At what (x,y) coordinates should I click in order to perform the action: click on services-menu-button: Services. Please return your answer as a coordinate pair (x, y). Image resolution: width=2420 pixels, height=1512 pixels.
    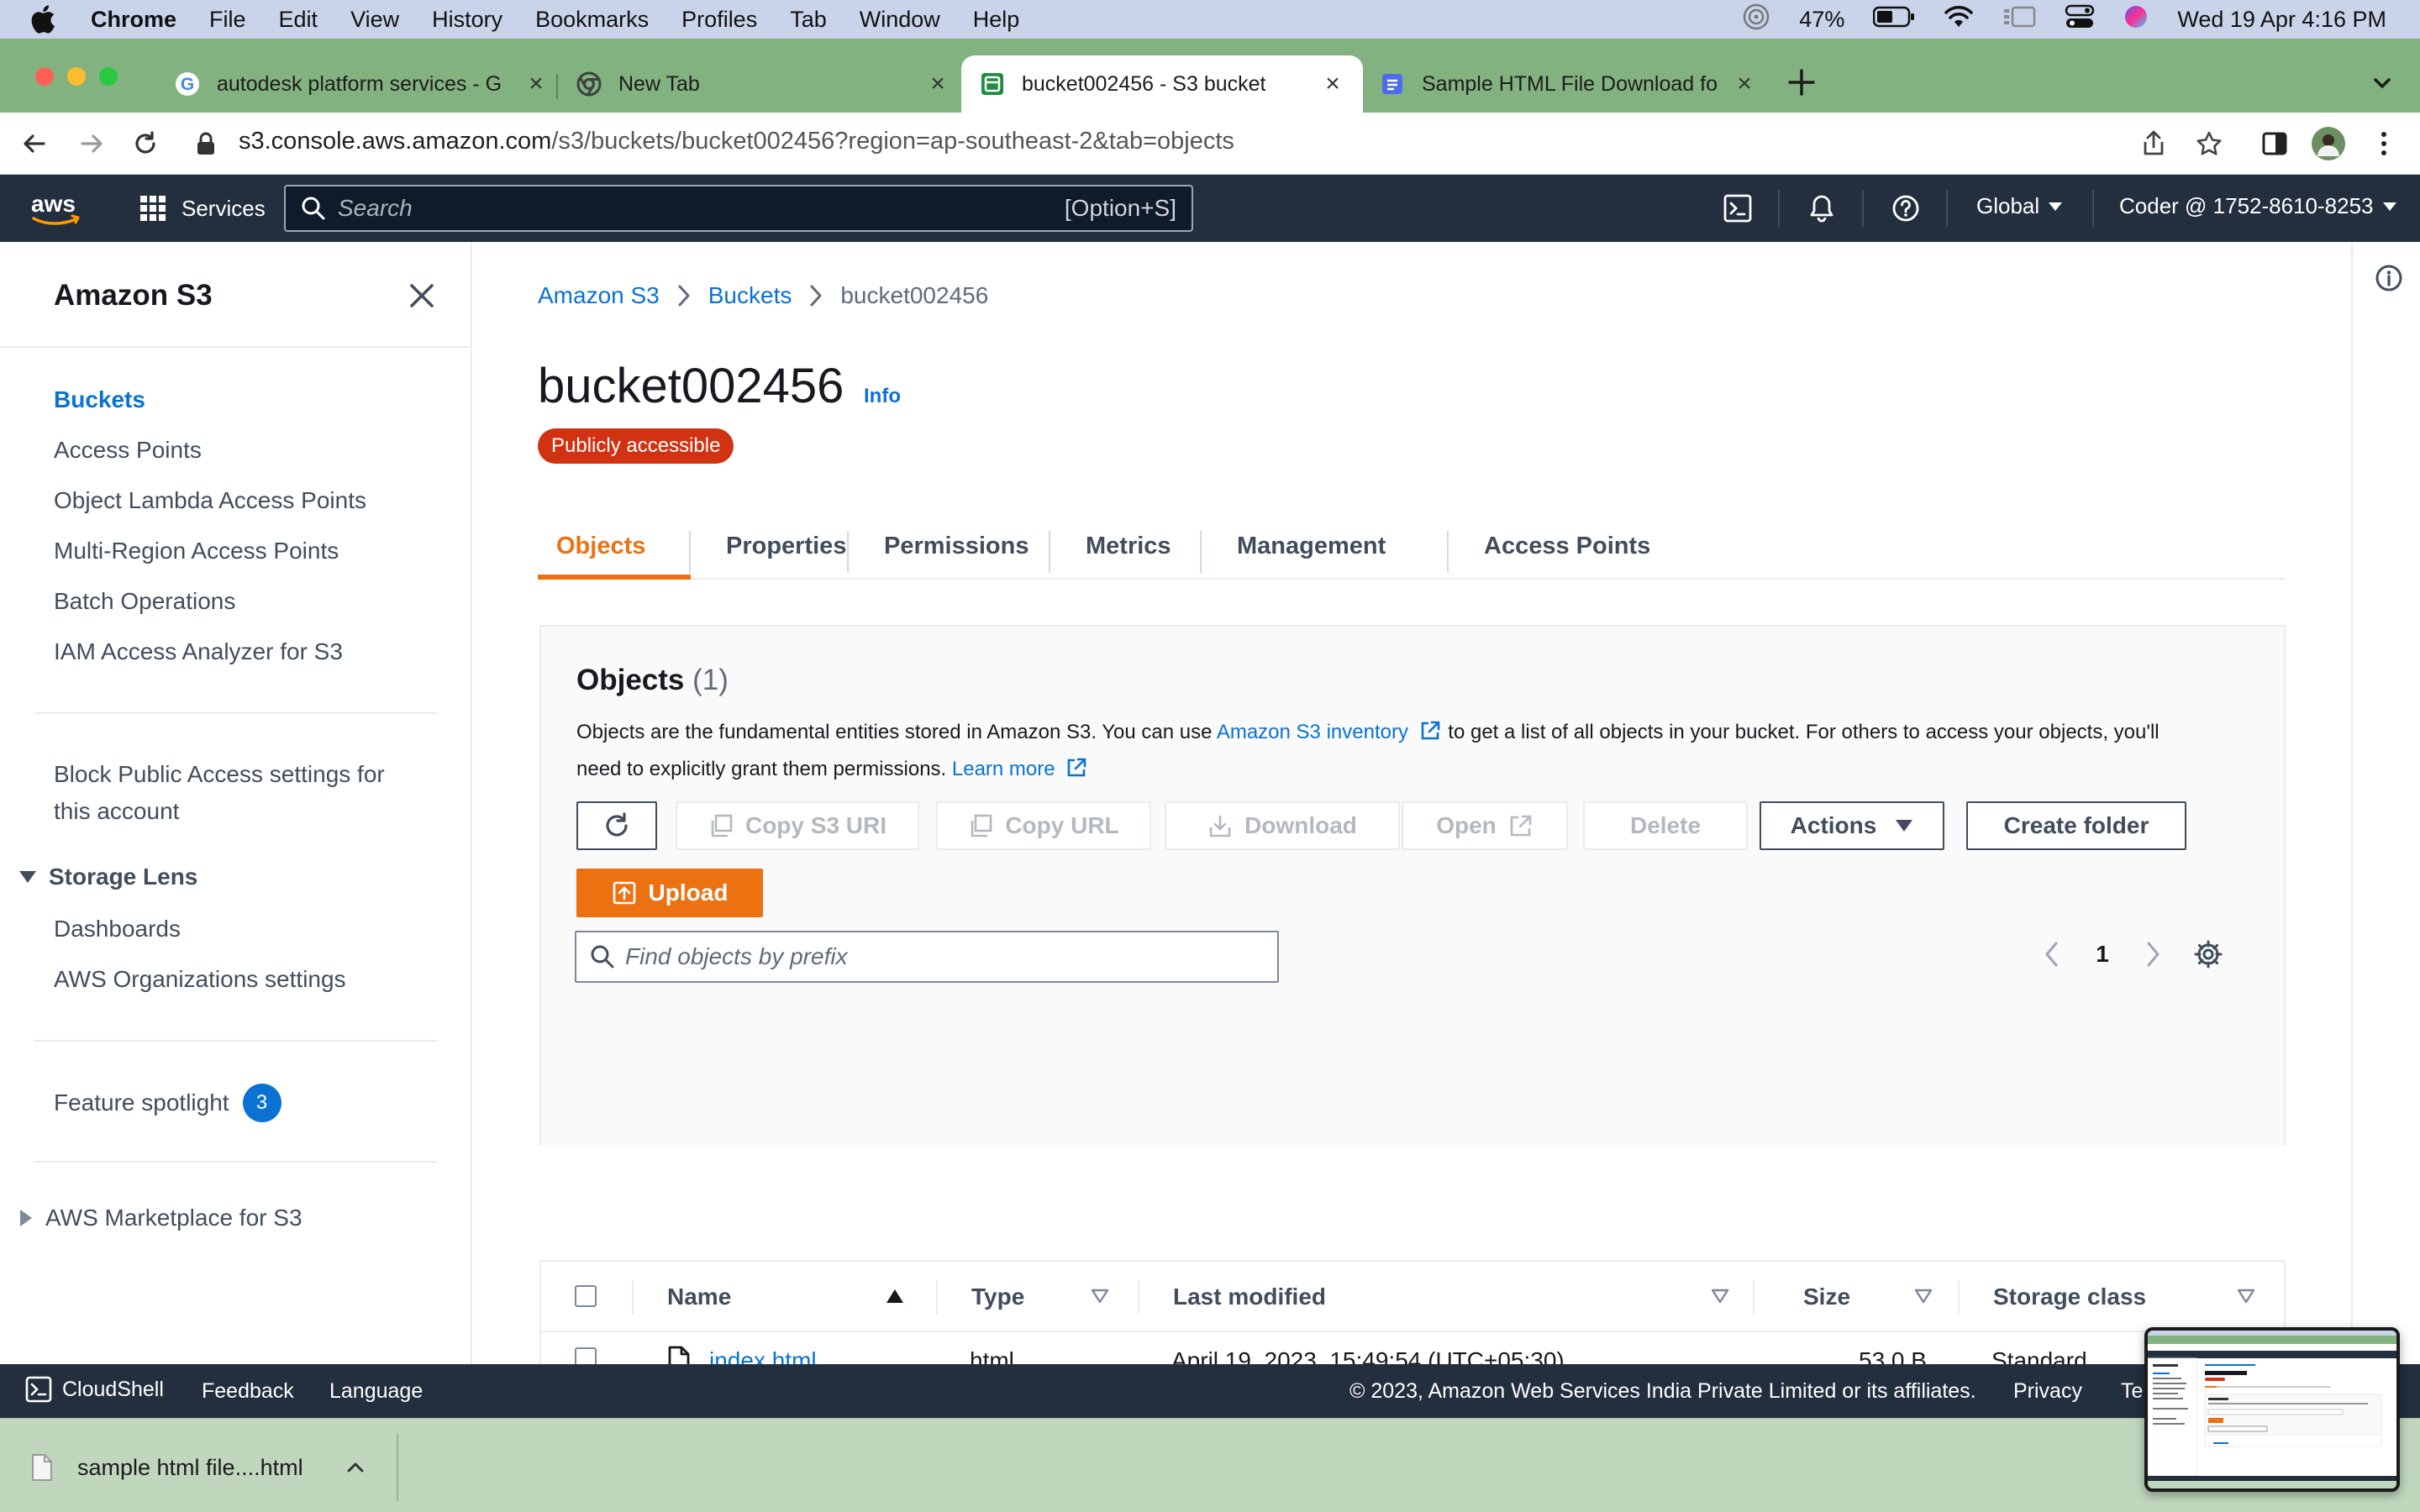
    Looking at the image, I should click on (202, 208).